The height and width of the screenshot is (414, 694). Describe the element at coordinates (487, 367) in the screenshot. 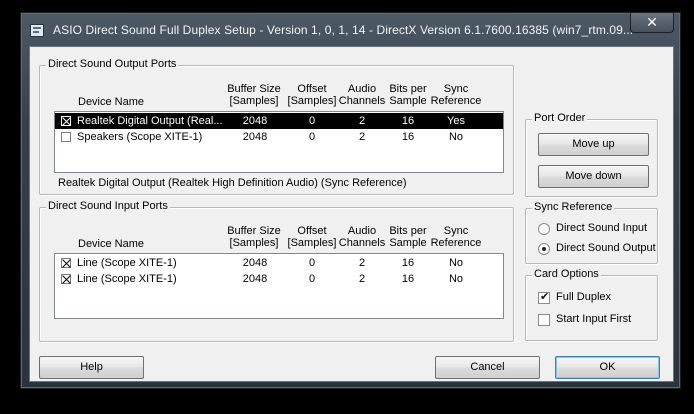

I see `cancel-button: Cancel` at that location.